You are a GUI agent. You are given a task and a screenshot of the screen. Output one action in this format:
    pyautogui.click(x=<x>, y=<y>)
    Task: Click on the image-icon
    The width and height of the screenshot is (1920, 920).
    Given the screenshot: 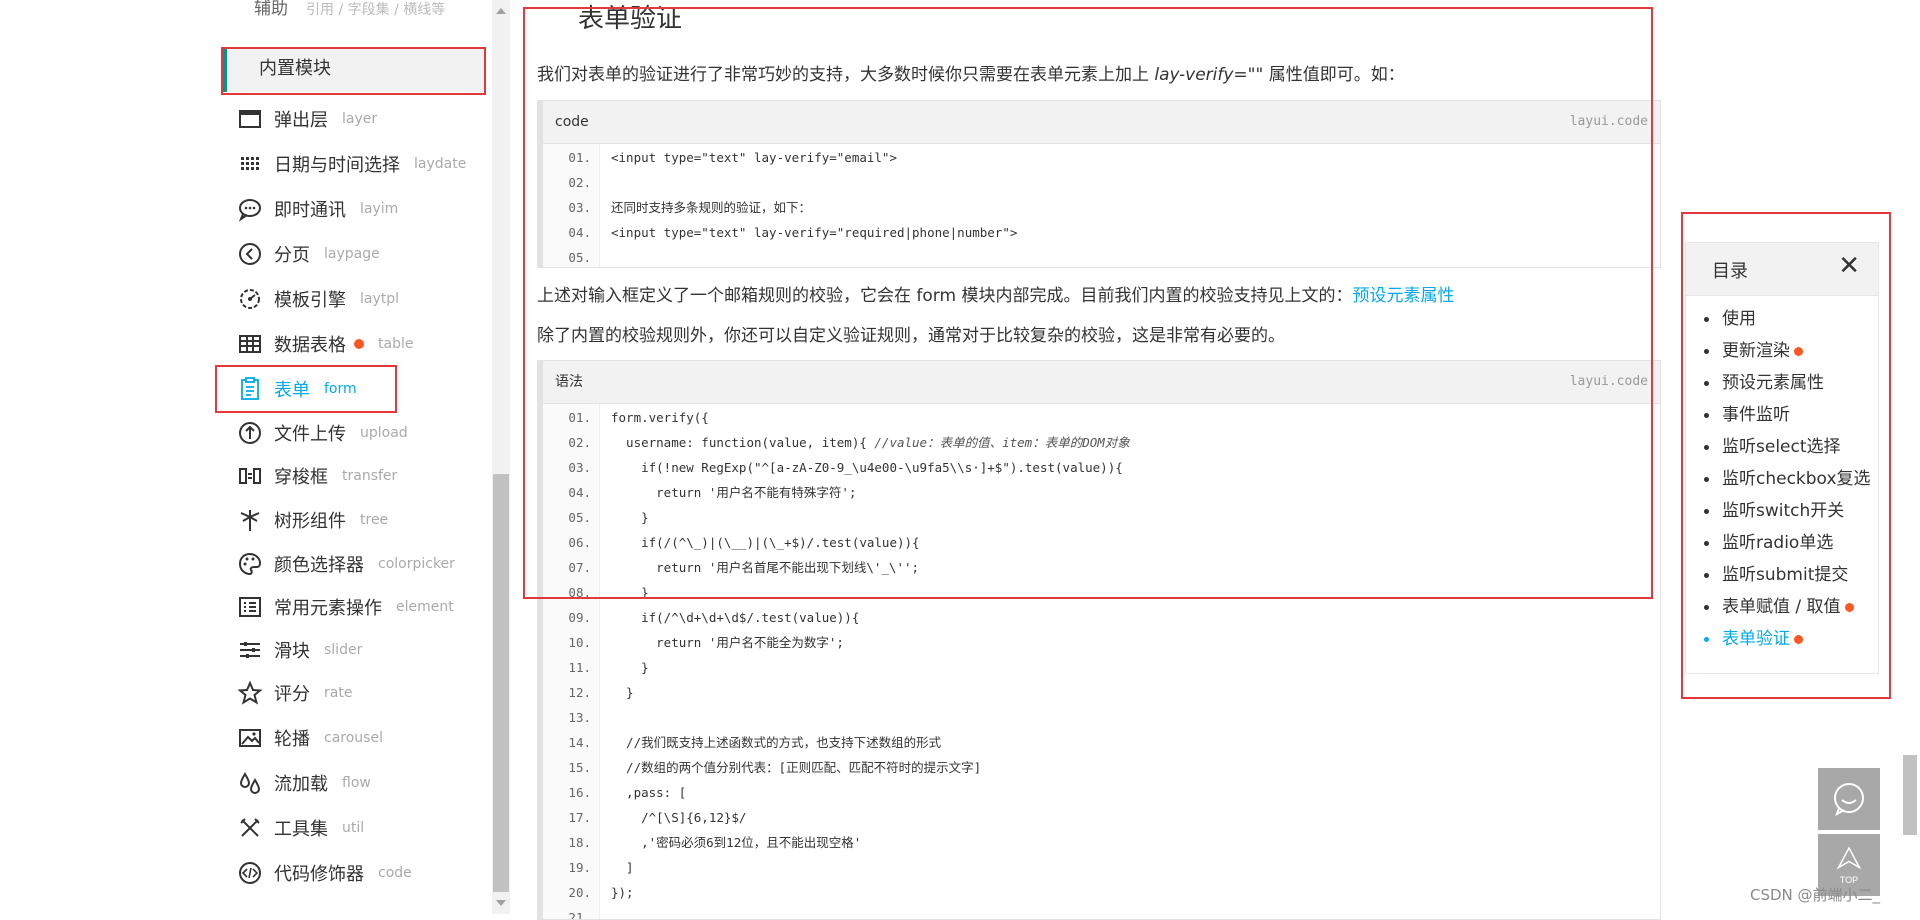 What is the action you would take?
    pyautogui.click(x=250, y=738)
    